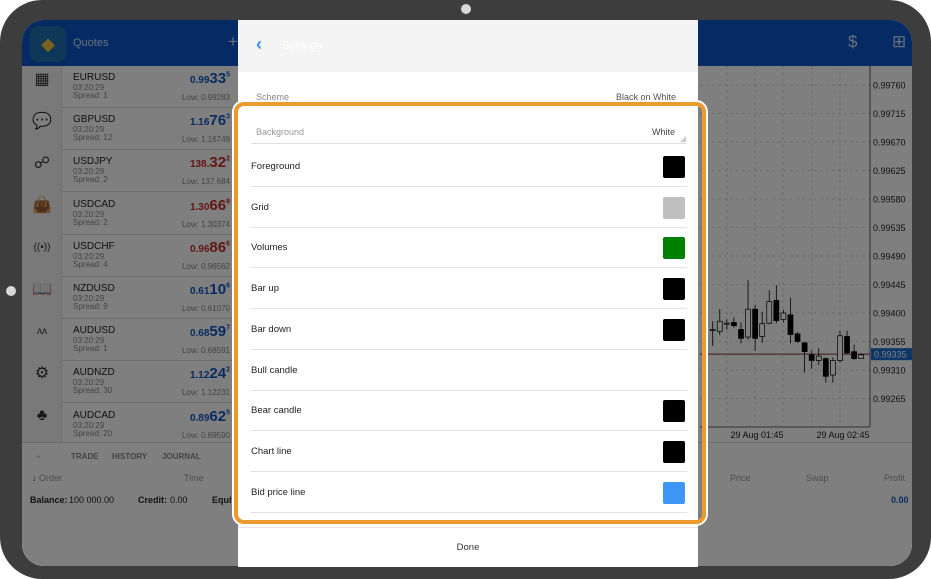 The width and height of the screenshot is (931, 579). Describe the element at coordinates (280, 132) in the screenshot. I see `background-label: Background` at that location.